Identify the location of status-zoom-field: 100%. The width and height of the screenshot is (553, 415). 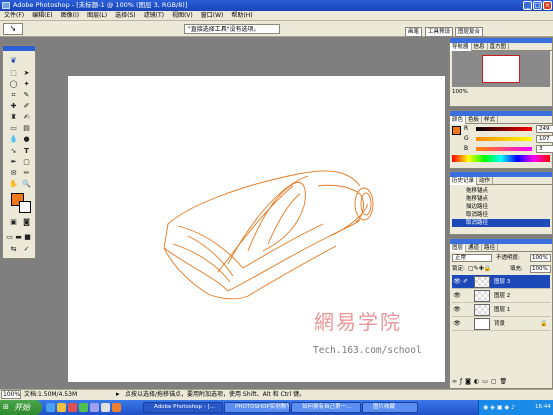
(11, 394).